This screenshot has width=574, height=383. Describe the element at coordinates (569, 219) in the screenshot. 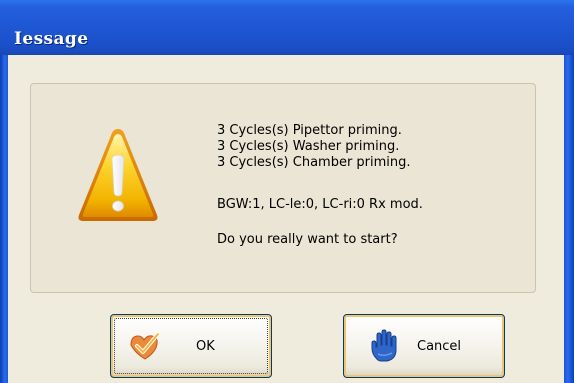

I see `window-frame-right` at that location.